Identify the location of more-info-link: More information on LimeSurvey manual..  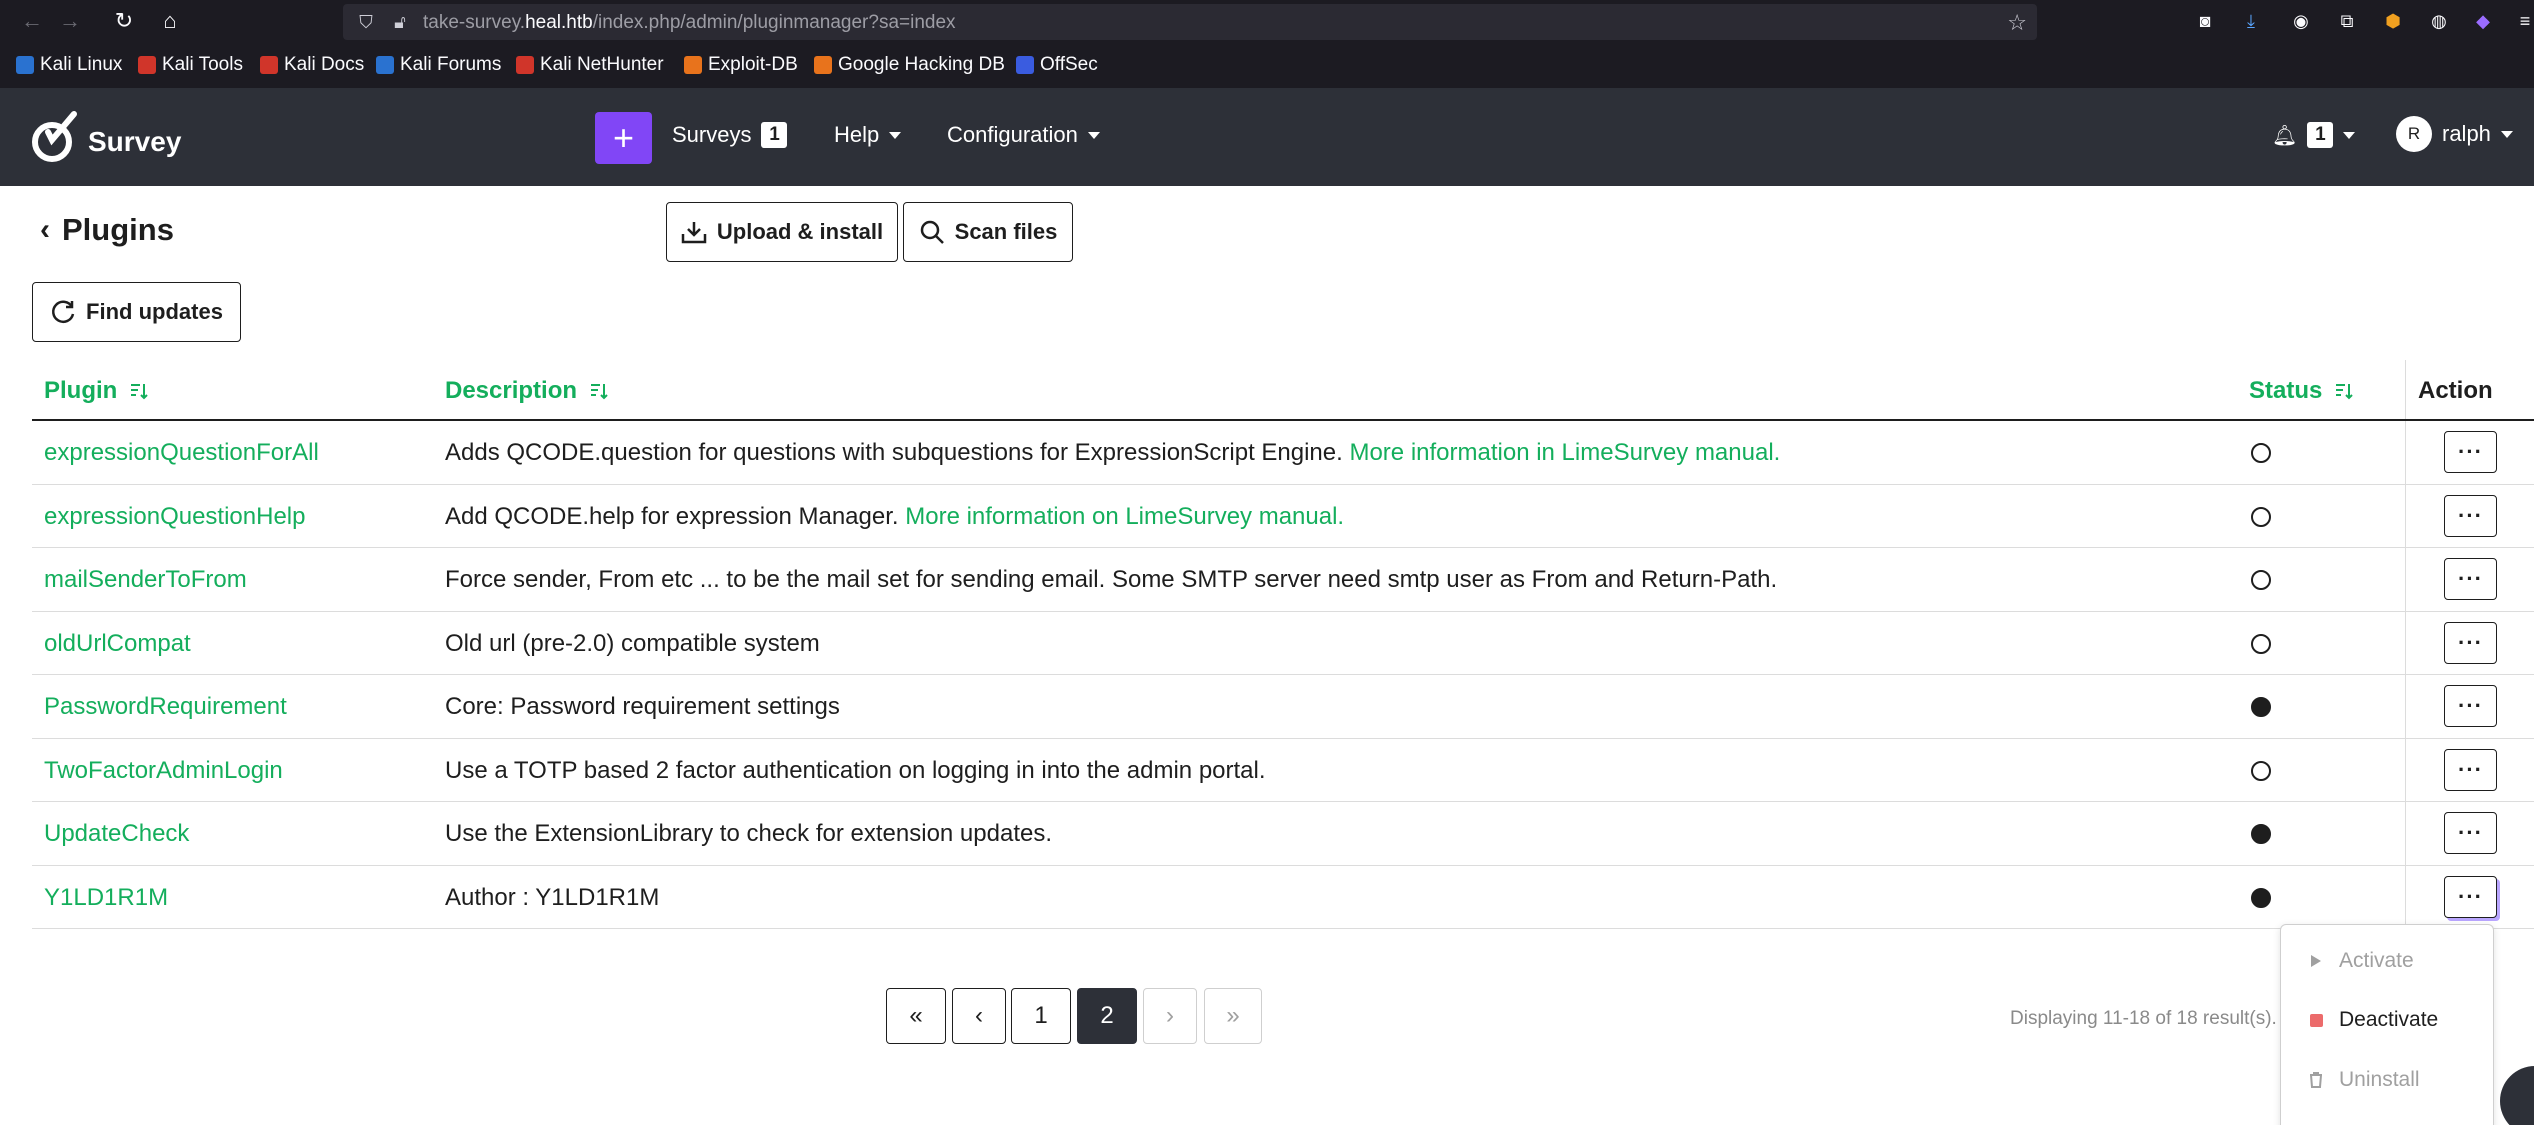
(1124, 516).